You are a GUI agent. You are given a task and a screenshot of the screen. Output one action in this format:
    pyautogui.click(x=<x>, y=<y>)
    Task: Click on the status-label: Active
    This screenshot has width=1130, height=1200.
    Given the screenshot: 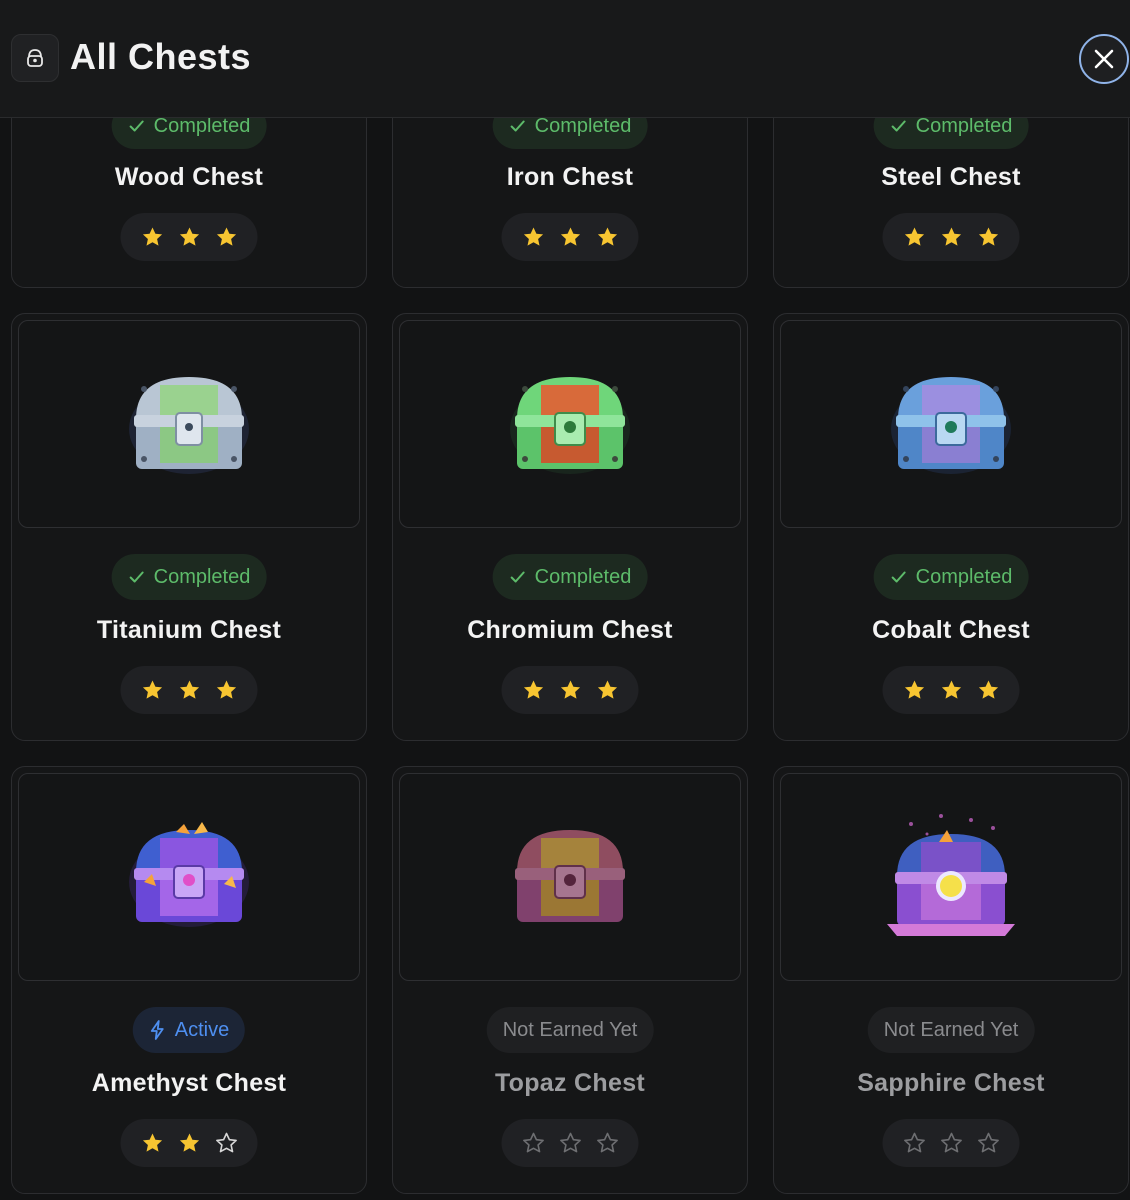 What is the action you would take?
    pyautogui.click(x=202, y=1029)
    